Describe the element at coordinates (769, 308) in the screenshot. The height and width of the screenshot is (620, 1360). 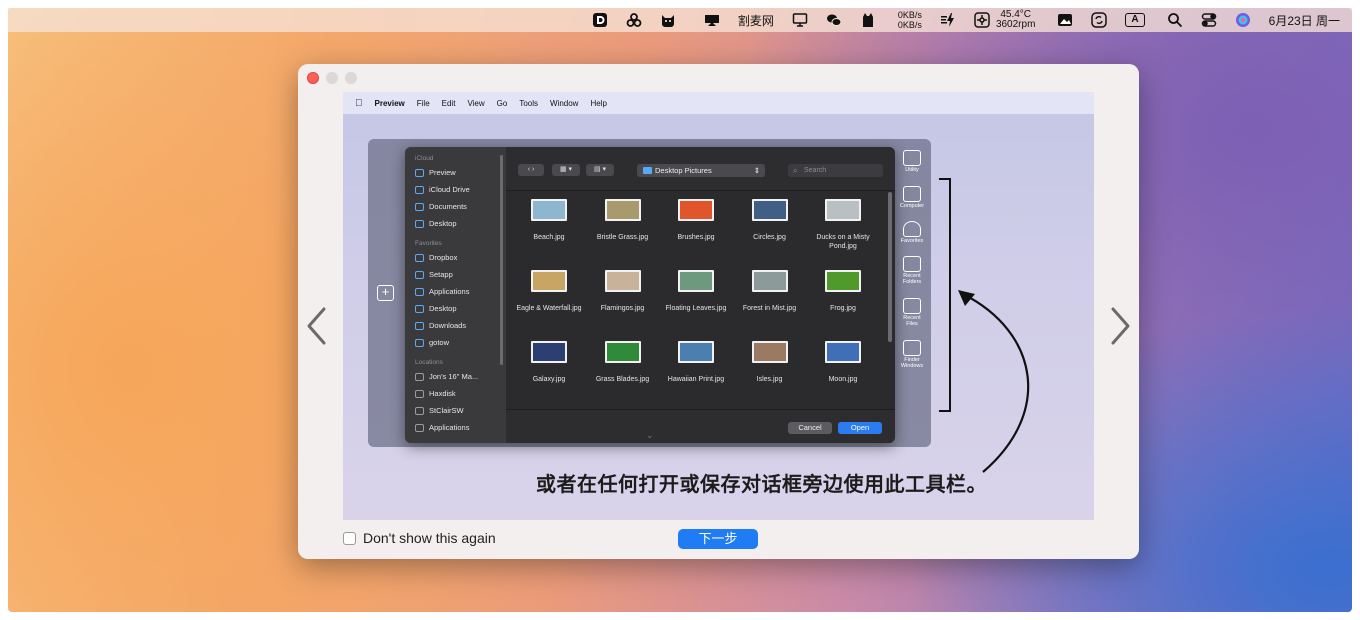
I see `file-name: Forest in Mist.jpg` at that location.